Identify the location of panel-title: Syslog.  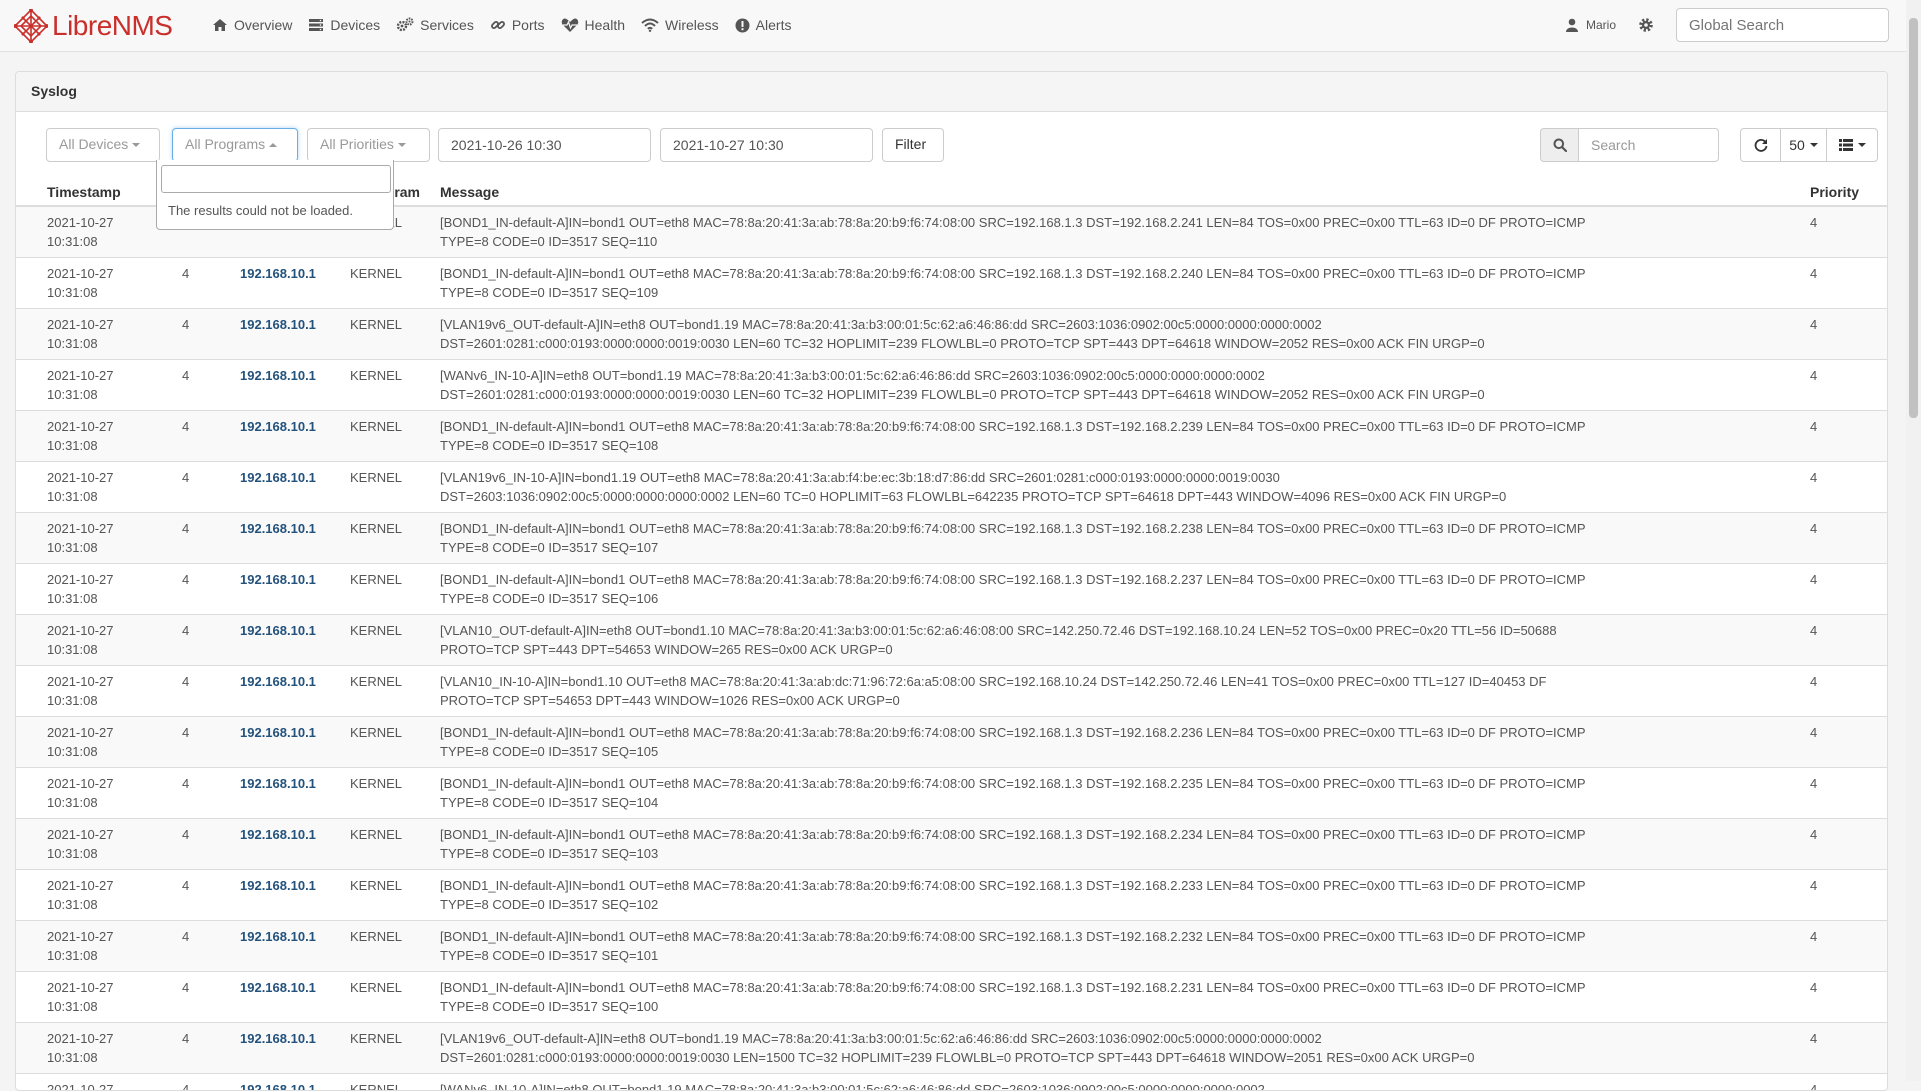
(951, 92).